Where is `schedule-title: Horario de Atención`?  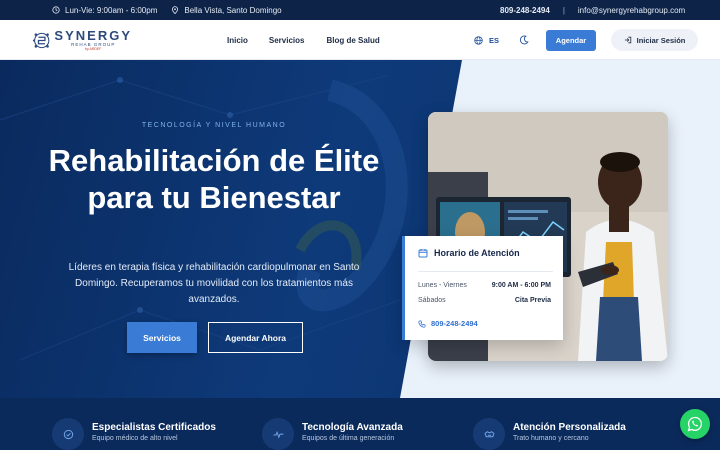
schedule-title: Horario de Atención is located at coordinates (477, 253).